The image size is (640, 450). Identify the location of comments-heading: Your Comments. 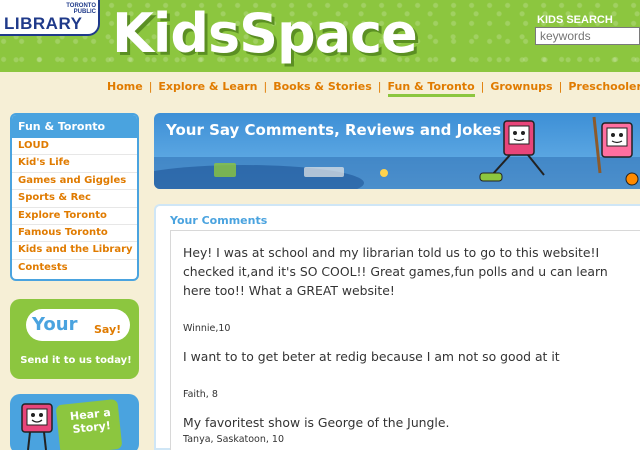
(219, 220).